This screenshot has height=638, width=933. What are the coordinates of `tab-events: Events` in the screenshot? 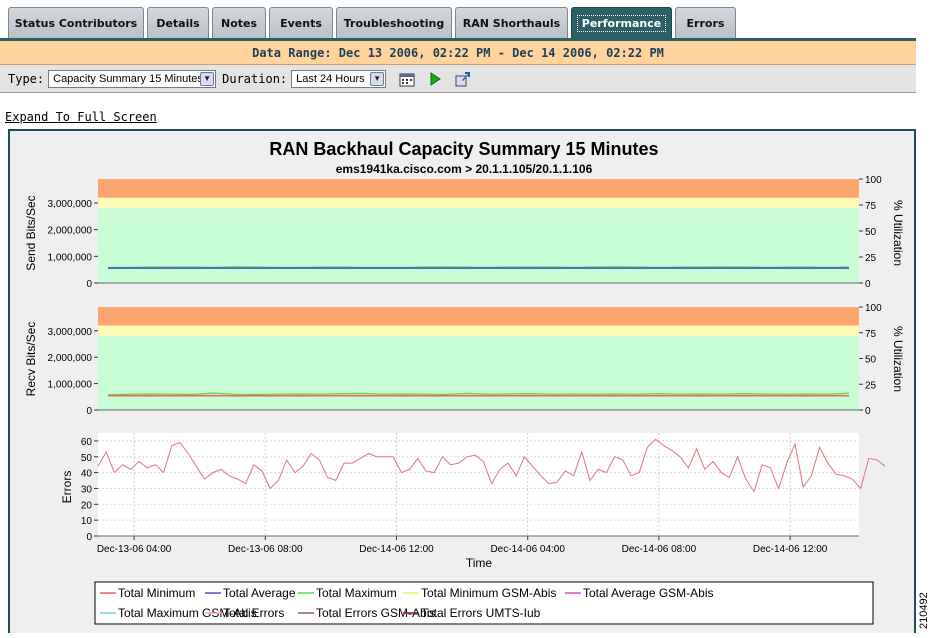 It's located at (301, 23).